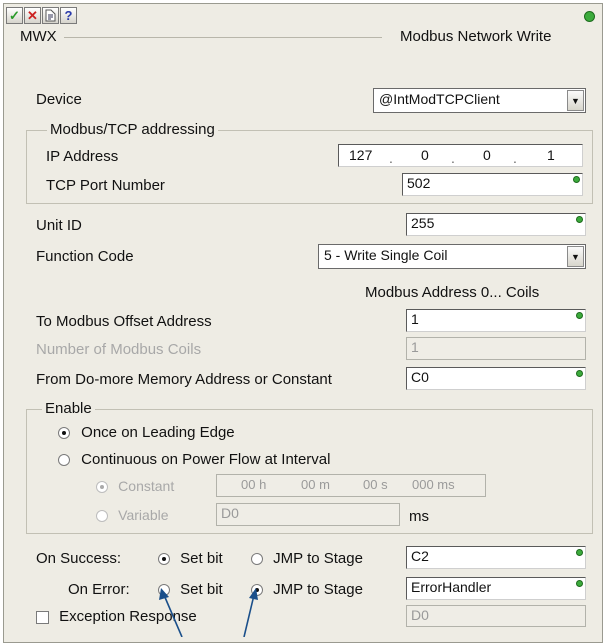 The image size is (608, 643). I want to click on ip-octet-2: 0, so click(425, 155).